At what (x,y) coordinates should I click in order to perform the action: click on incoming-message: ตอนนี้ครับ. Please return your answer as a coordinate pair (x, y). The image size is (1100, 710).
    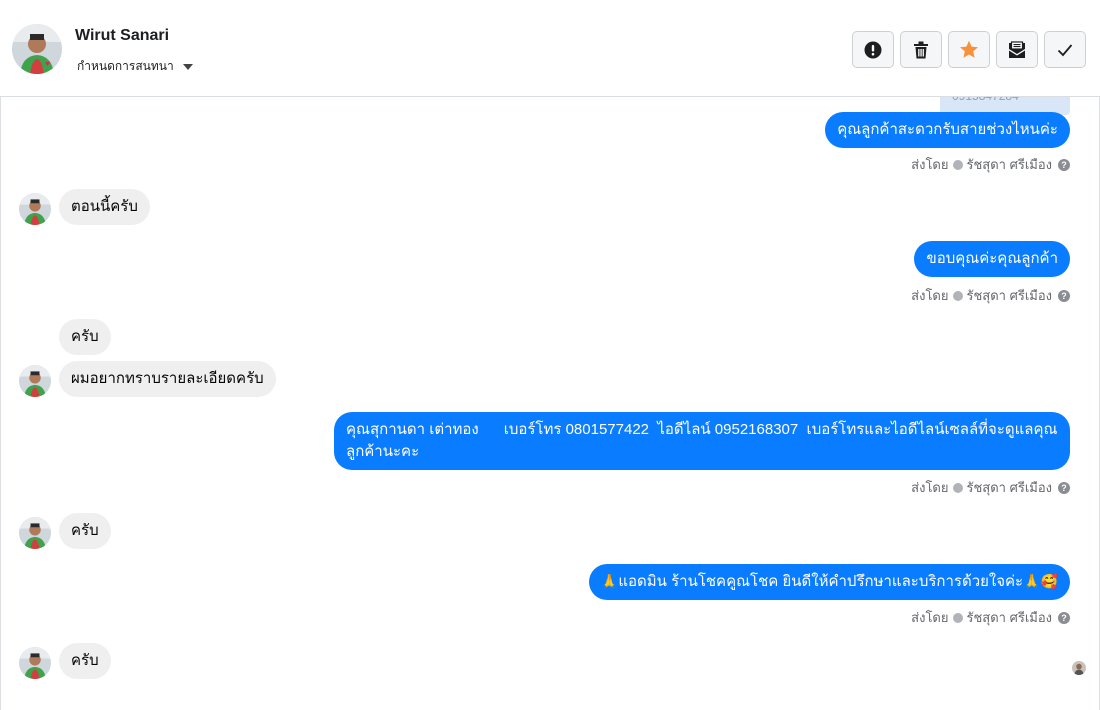
    Looking at the image, I should click on (84, 207).